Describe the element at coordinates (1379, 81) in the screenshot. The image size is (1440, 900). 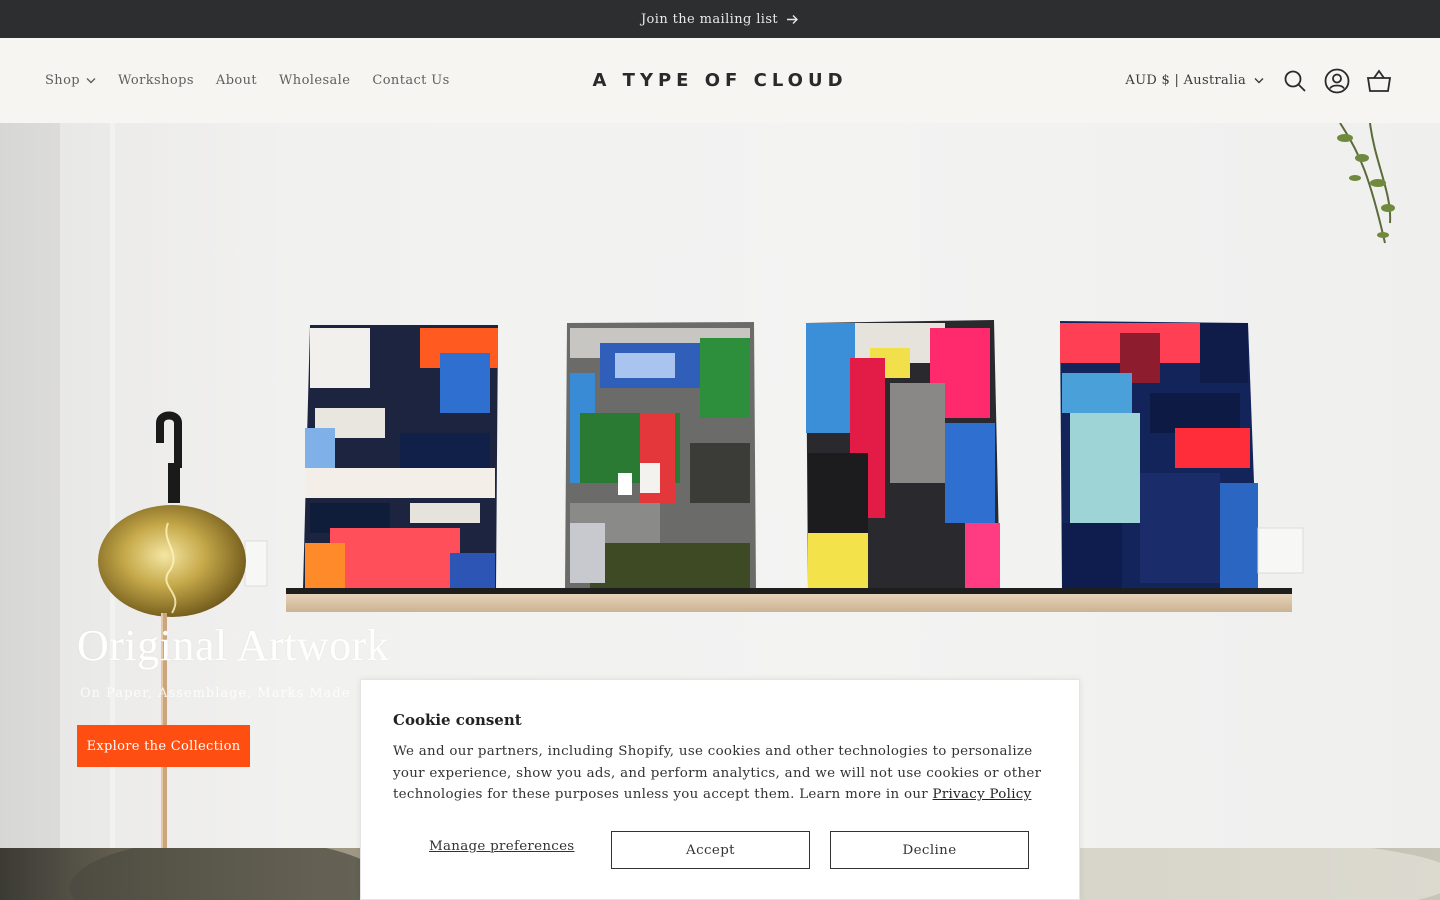
I see `cart-icon` at that location.